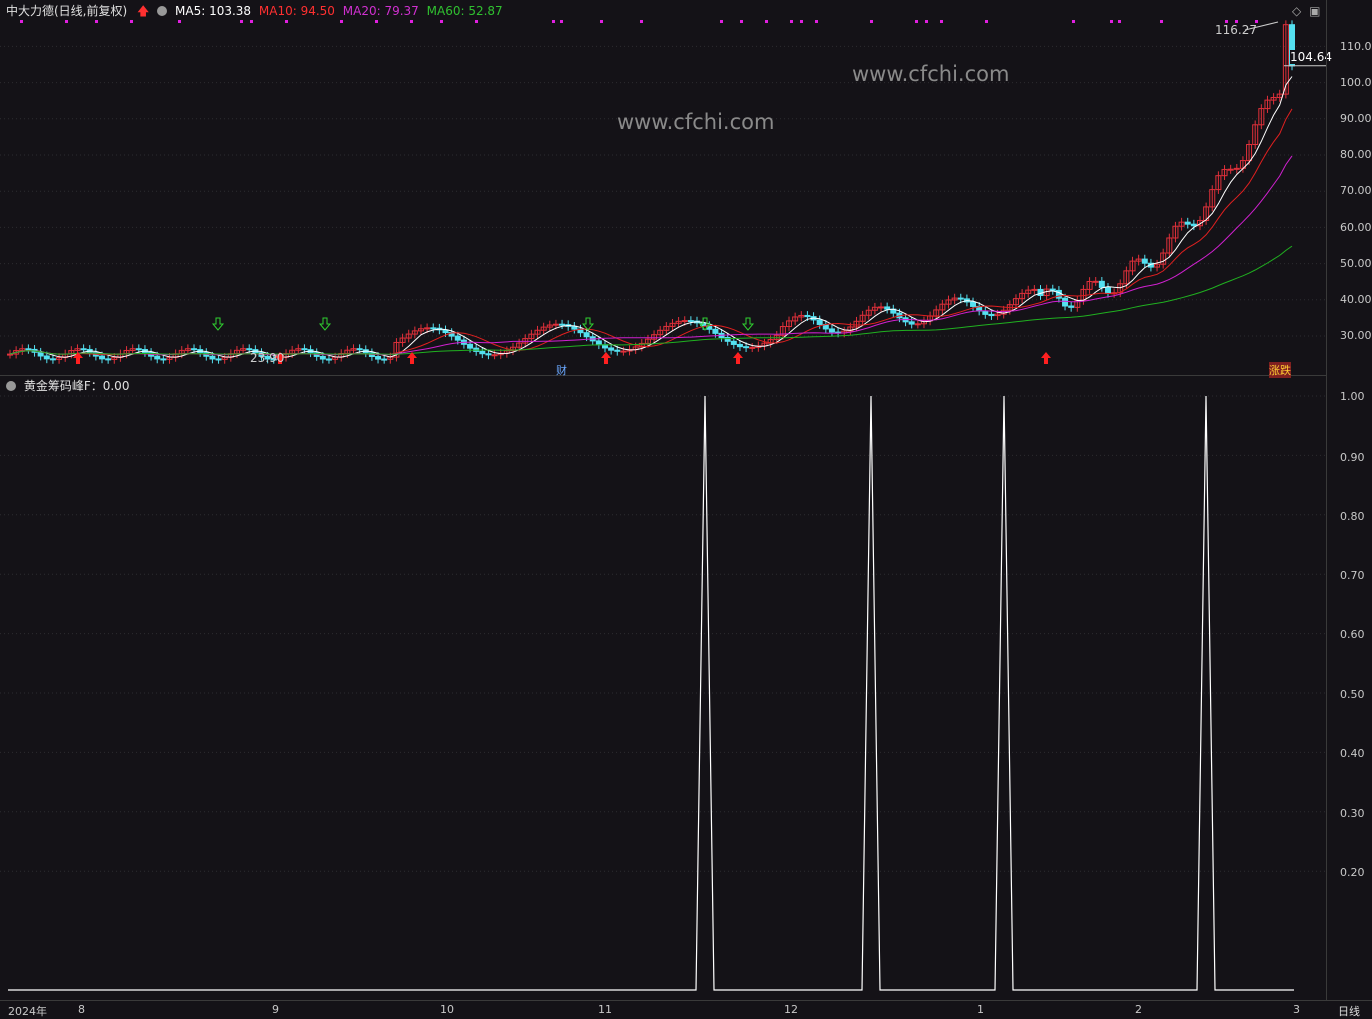 The height and width of the screenshot is (1019, 1372). Describe the element at coordinates (561, 370) in the screenshot. I see `finance-marker: 财` at that location.